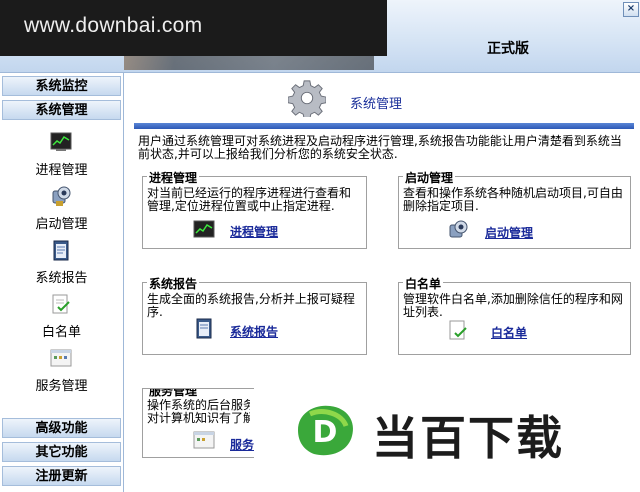  I want to click on sidebar-header-advanced: 高级功能, so click(61, 428).